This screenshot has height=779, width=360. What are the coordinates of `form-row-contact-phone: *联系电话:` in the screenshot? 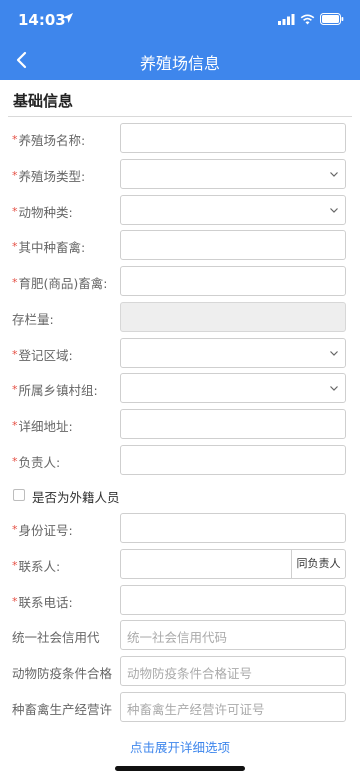 It's located at (180, 600).